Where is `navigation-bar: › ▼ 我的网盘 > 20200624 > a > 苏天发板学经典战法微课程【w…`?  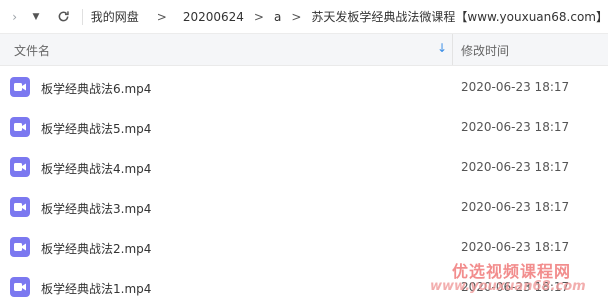 navigation-bar: › ▼ 我的网盘 > 20200624 > a > 苏天发板学经典战法微课程【w… is located at coordinates (304, 17).